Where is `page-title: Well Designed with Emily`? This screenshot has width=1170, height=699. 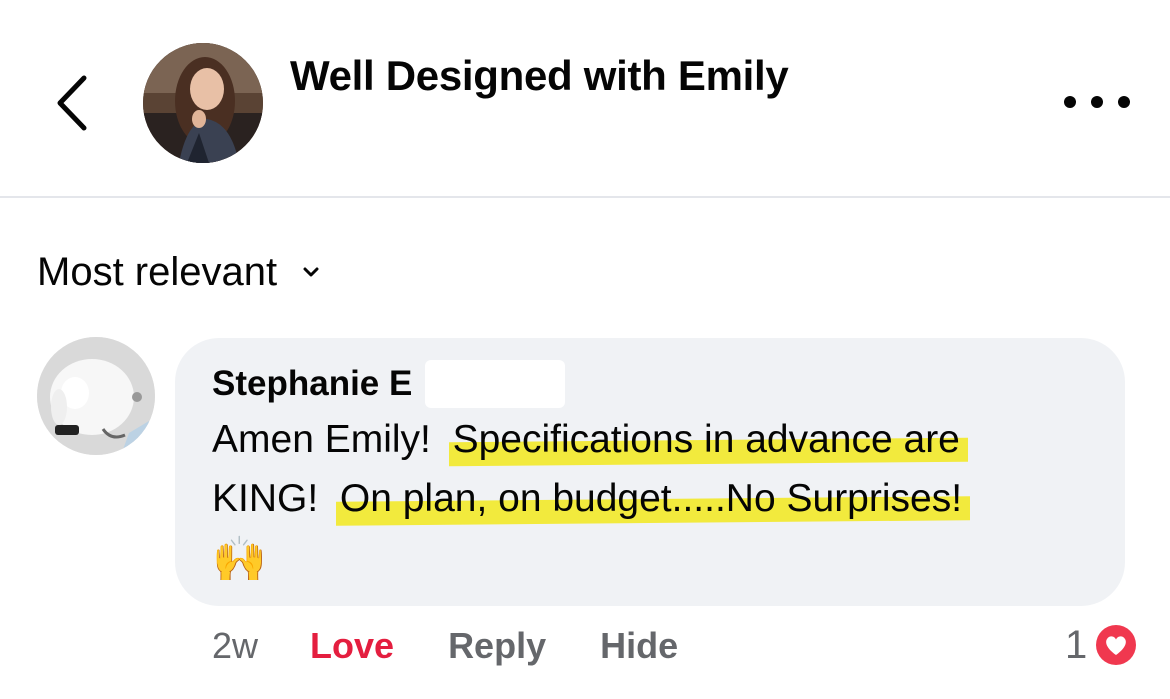 page-title: Well Designed with Emily is located at coordinates (539, 76).